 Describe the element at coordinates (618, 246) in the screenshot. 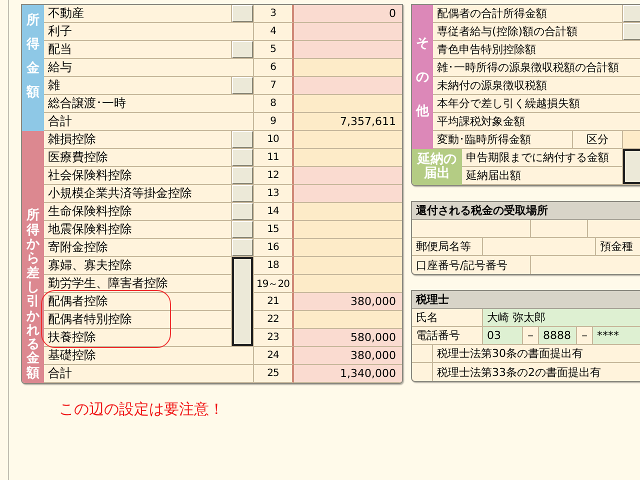

I see `field-label: 預金種` at that location.